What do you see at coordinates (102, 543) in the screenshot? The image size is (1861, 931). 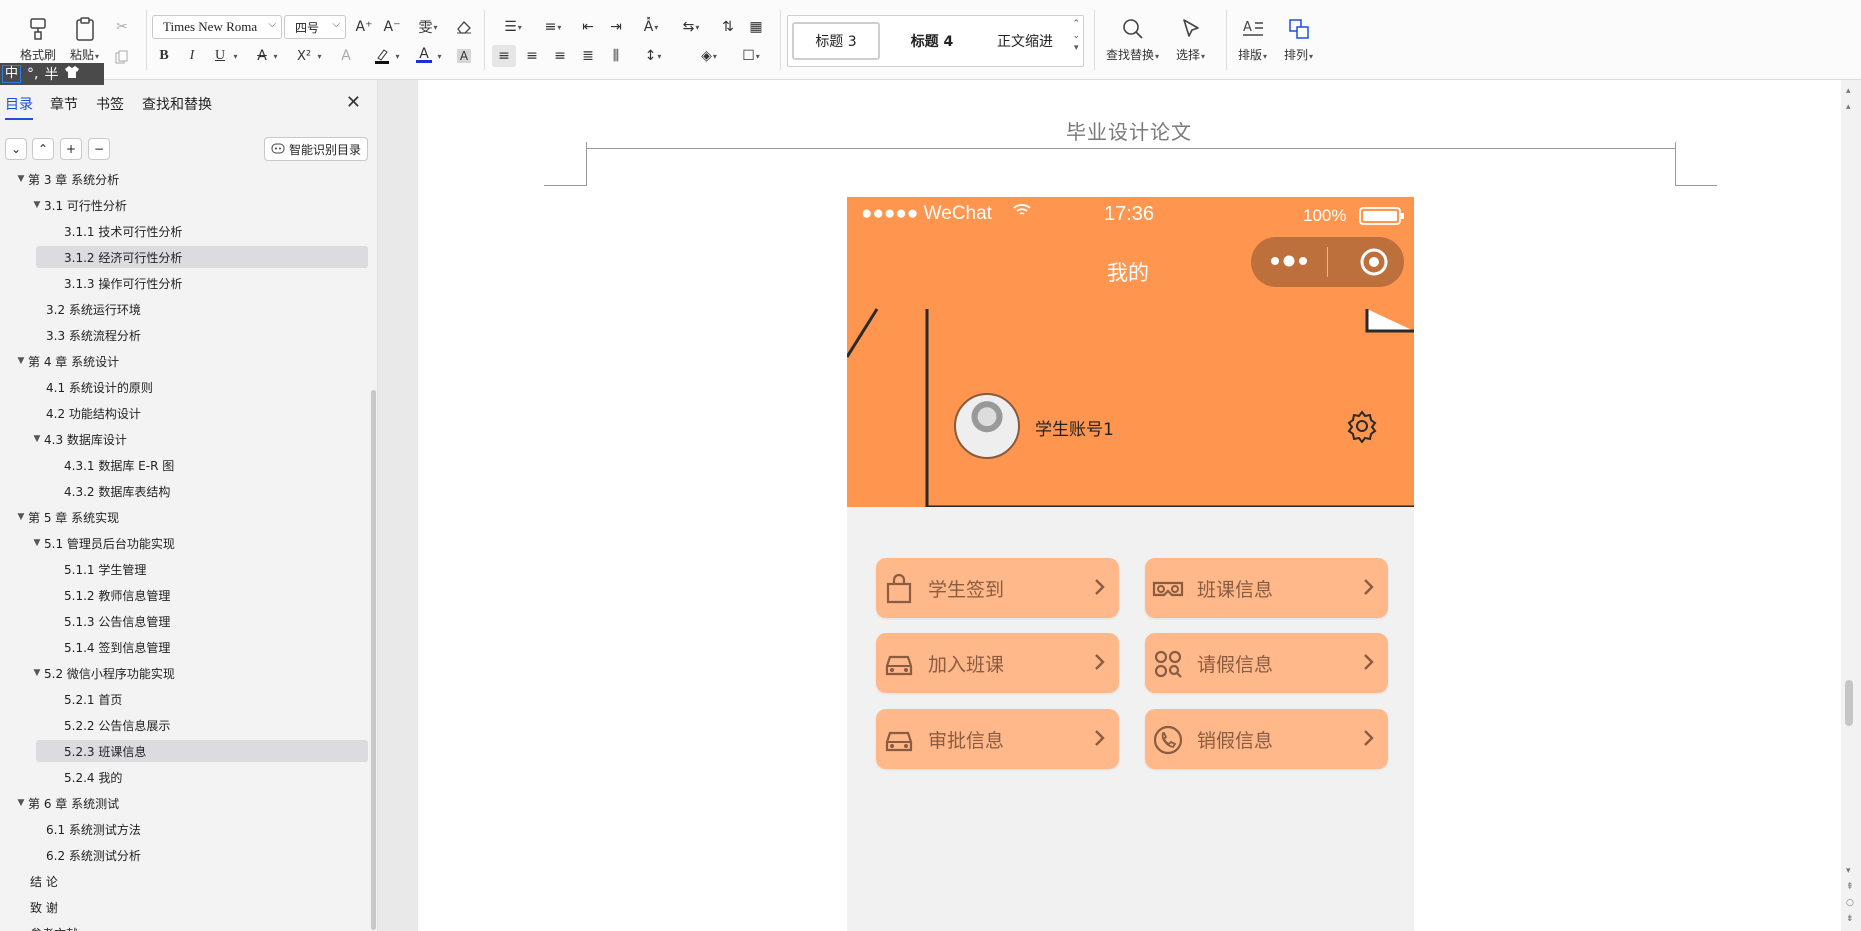 I see `toc-item: ▼ 5.1 管理员后台功能实现` at bounding box center [102, 543].